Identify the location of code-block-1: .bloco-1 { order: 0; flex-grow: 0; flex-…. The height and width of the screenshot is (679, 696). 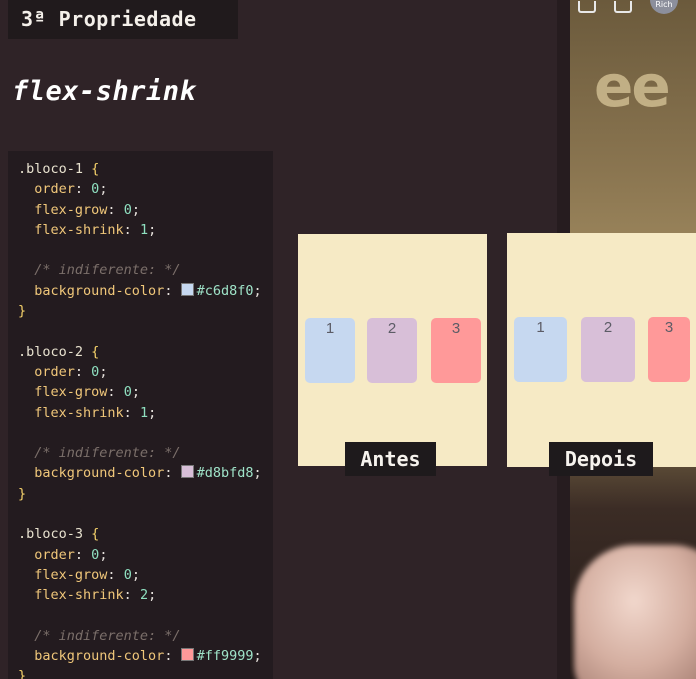
(140, 240).